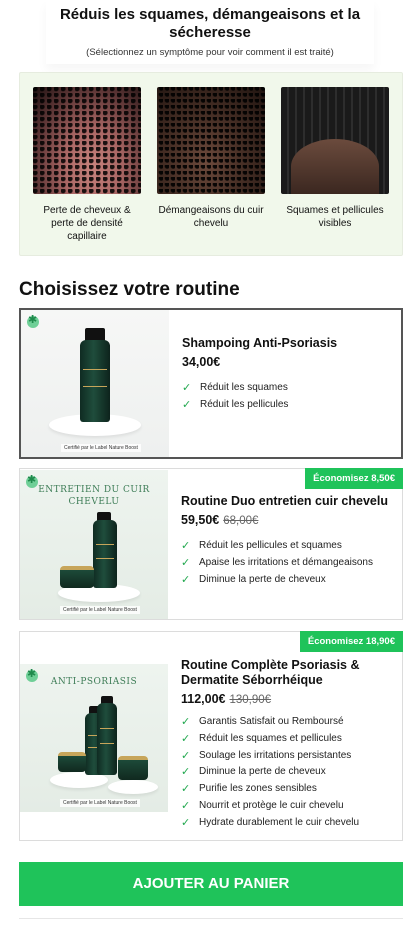 Image resolution: width=420 pixels, height=930 pixels. What do you see at coordinates (211, 217) in the screenshot?
I see `symptom-label: Démangeaisons du cuir chevelu` at bounding box center [211, 217].